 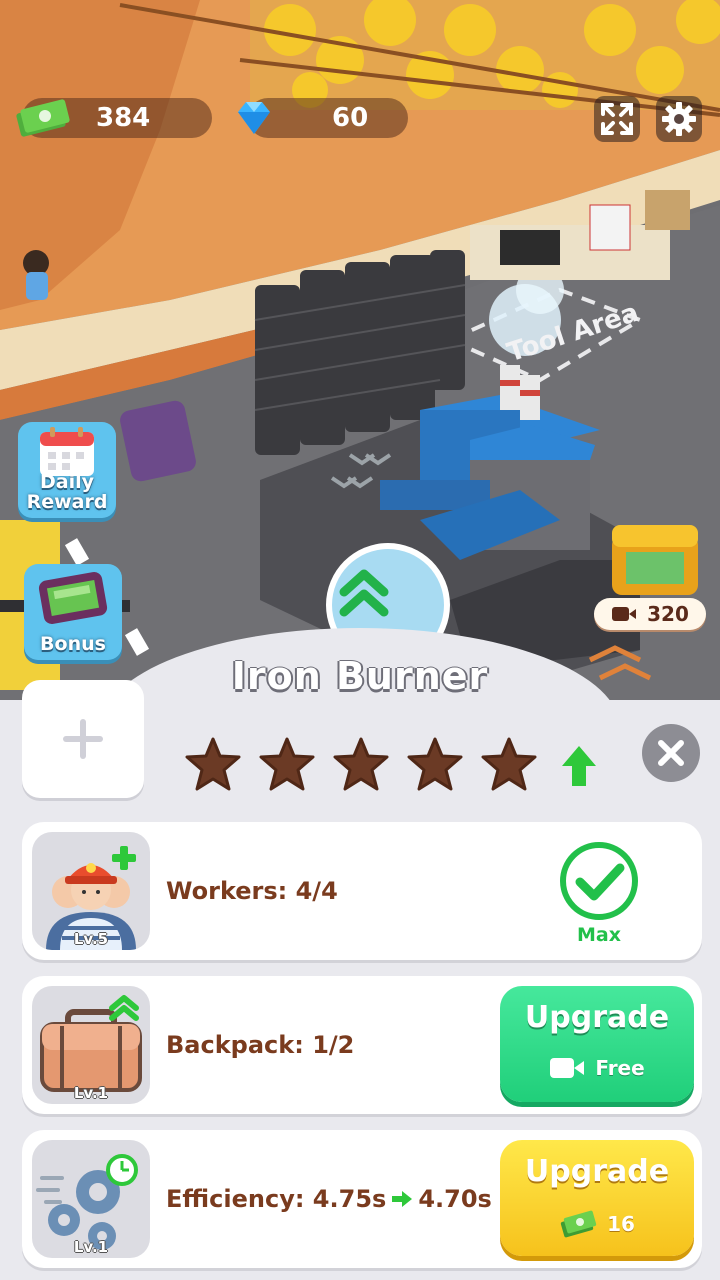 I want to click on efficiency-next: 4.70s, so click(x=455, y=1199).